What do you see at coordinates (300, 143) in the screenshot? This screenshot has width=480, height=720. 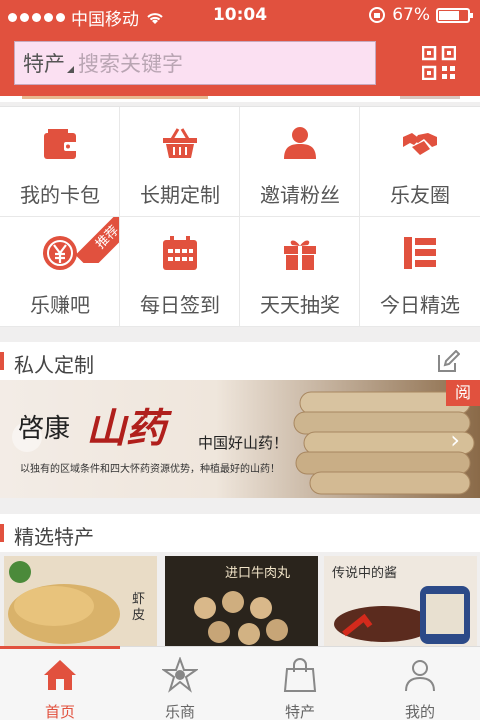 I see `person-icon` at bounding box center [300, 143].